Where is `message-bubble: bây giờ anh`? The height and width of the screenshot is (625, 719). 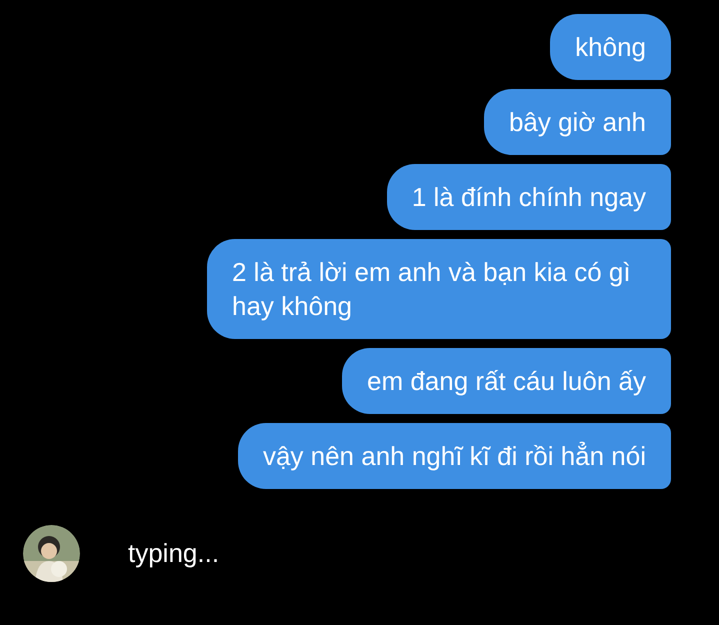 message-bubble: bây giờ anh is located at coordinates (577, 122).